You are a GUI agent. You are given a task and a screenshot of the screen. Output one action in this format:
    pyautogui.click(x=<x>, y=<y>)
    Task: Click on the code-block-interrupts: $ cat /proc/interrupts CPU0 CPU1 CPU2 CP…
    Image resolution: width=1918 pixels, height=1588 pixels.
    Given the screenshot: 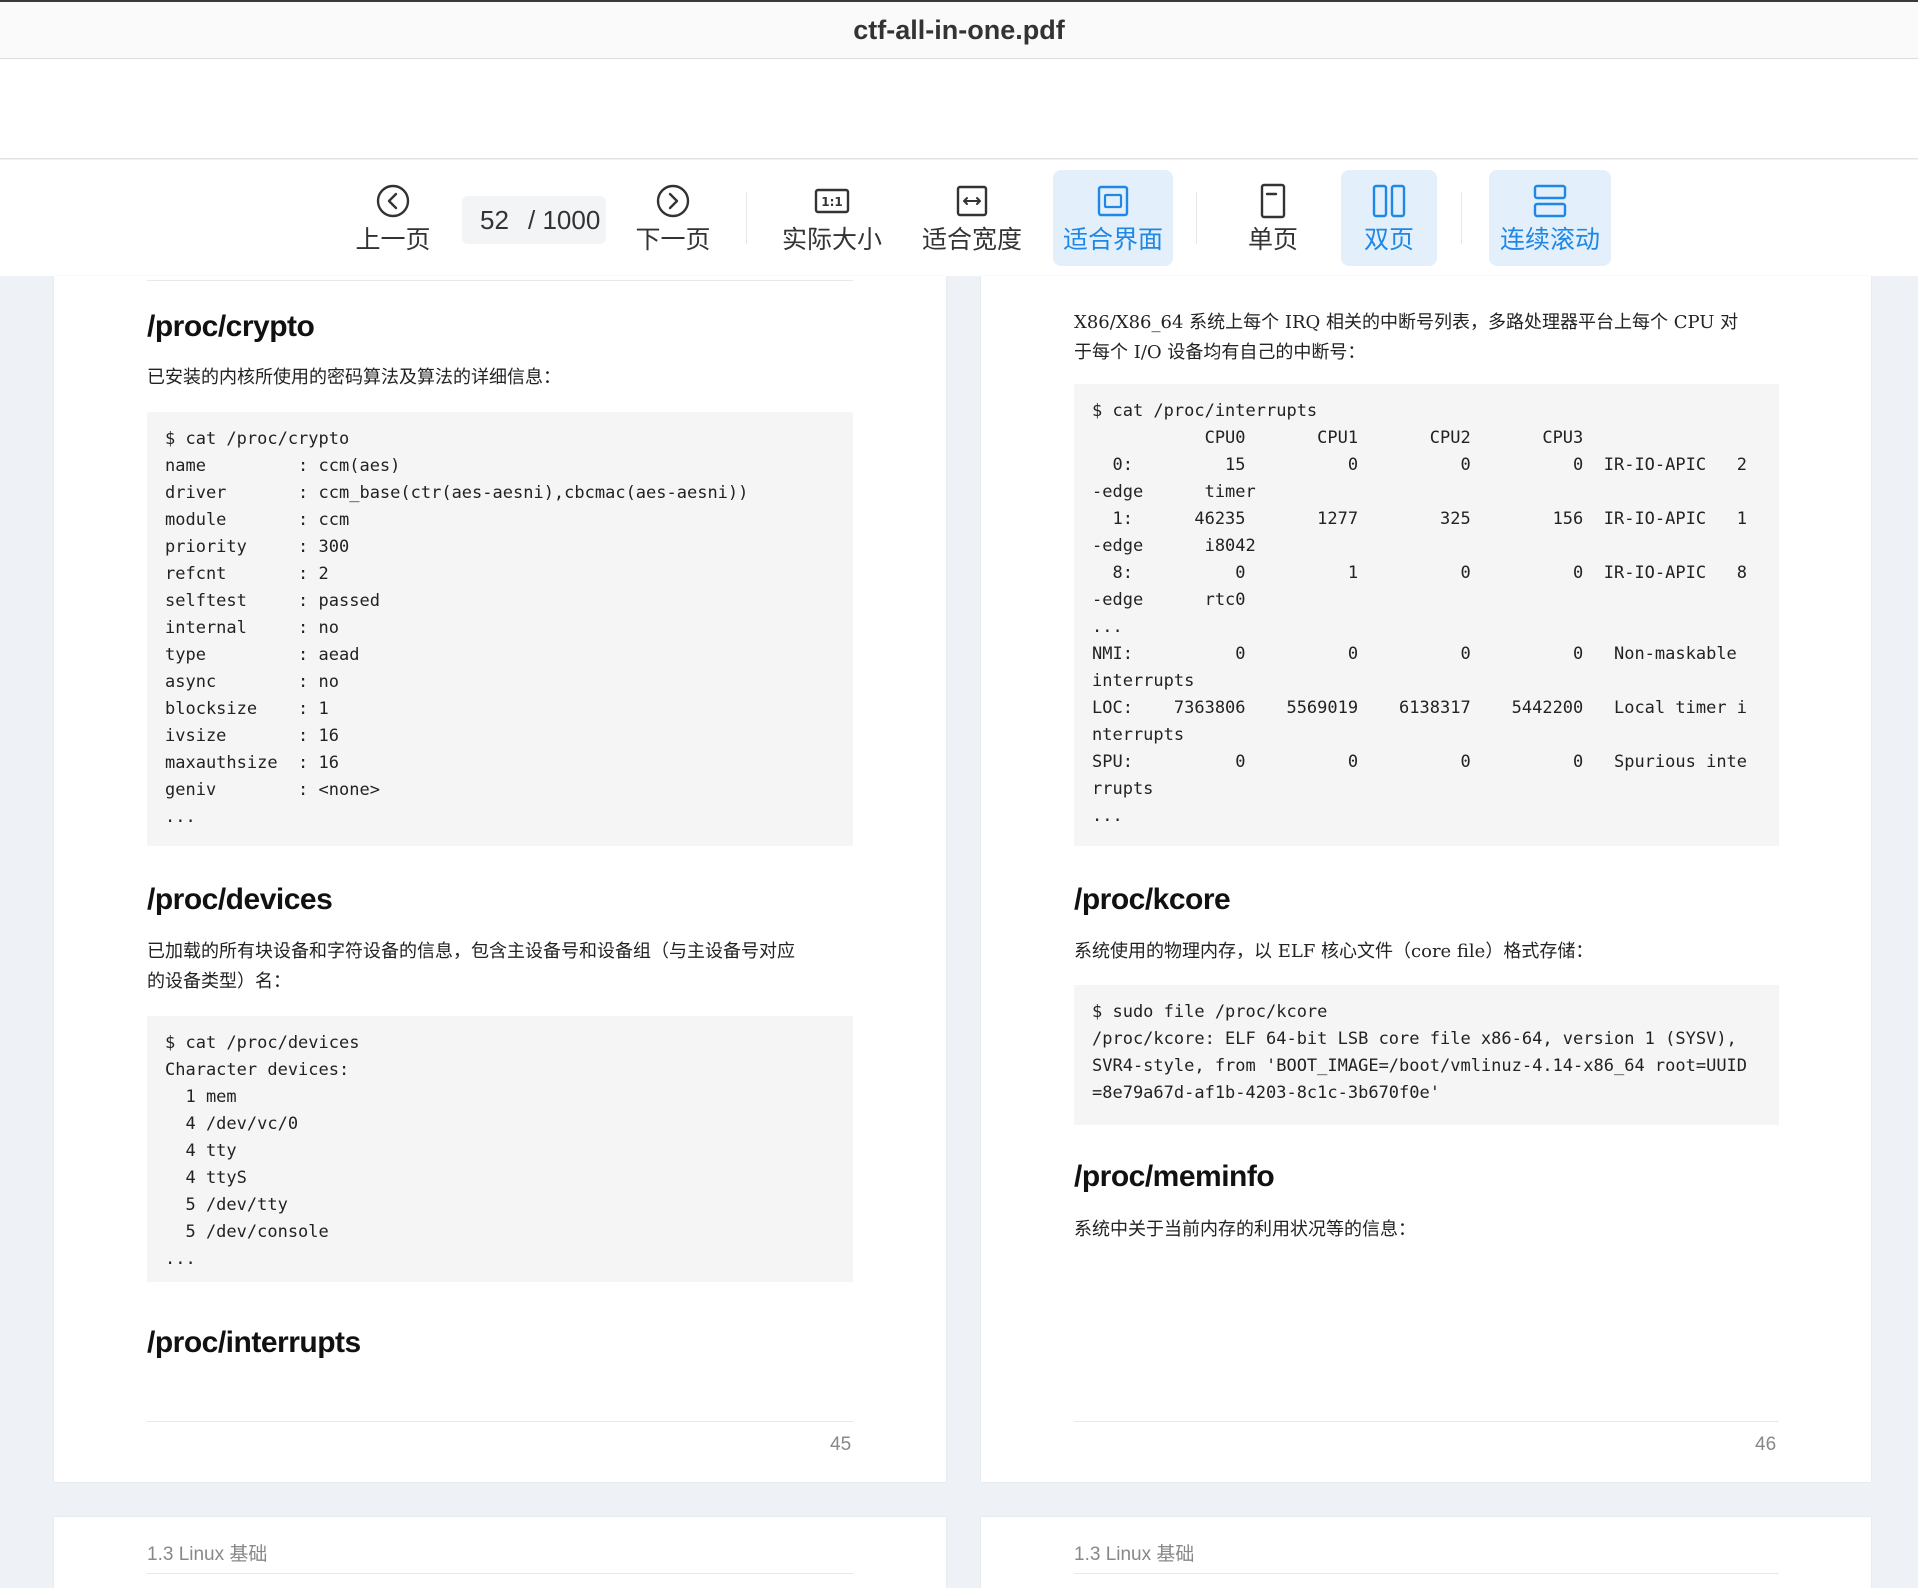 What is the action you would take?
    pyautogui.click(x=1426, y=615)
    